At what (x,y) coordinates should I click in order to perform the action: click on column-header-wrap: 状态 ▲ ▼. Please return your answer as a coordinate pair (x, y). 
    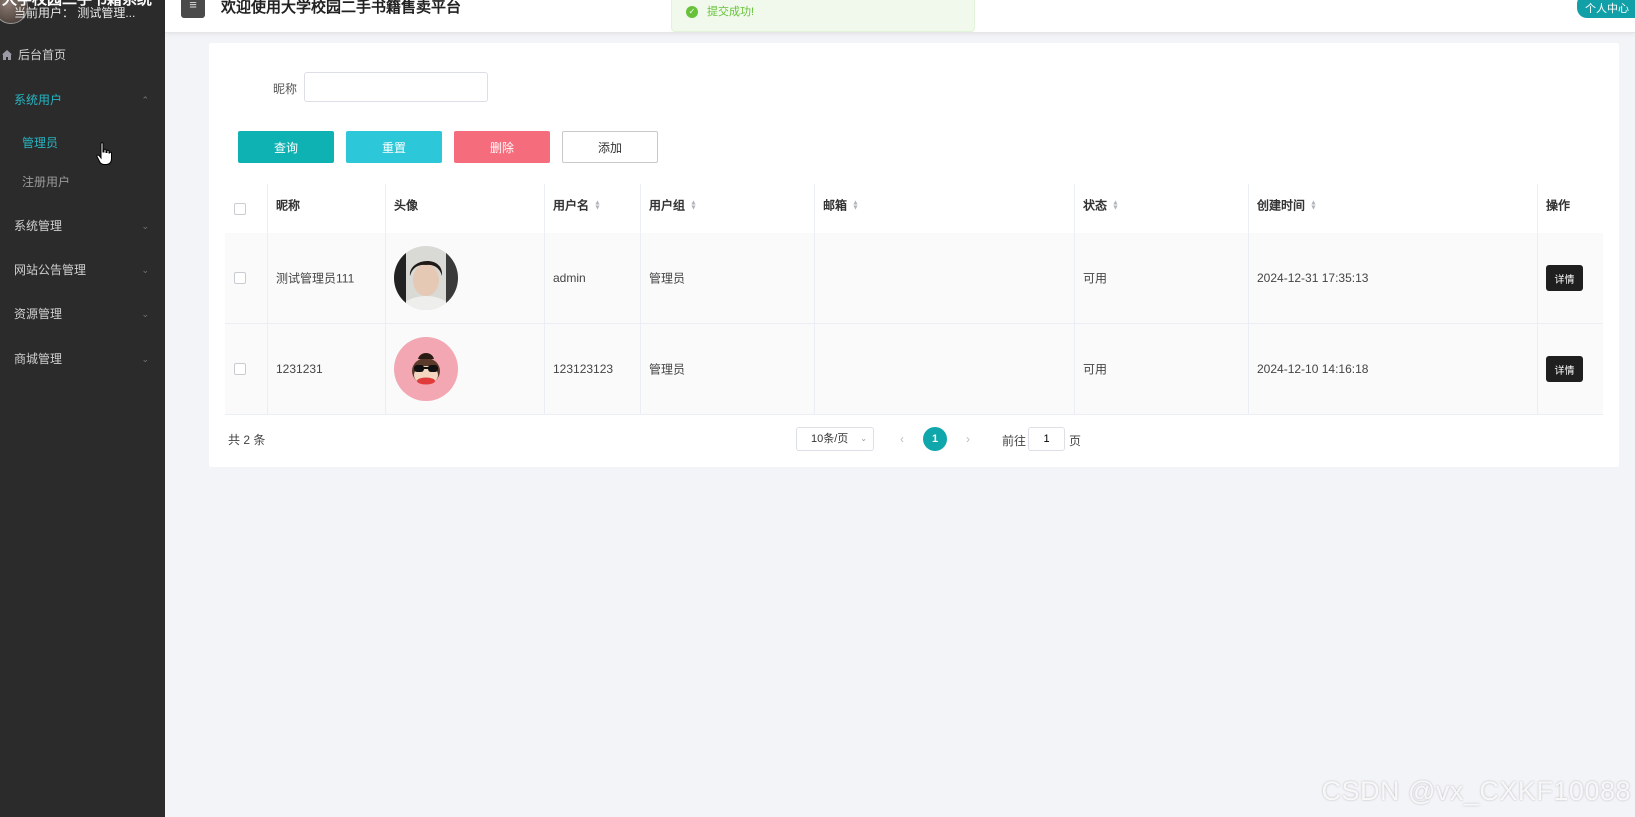
    Looking at the image, I should click on (1101, 204).